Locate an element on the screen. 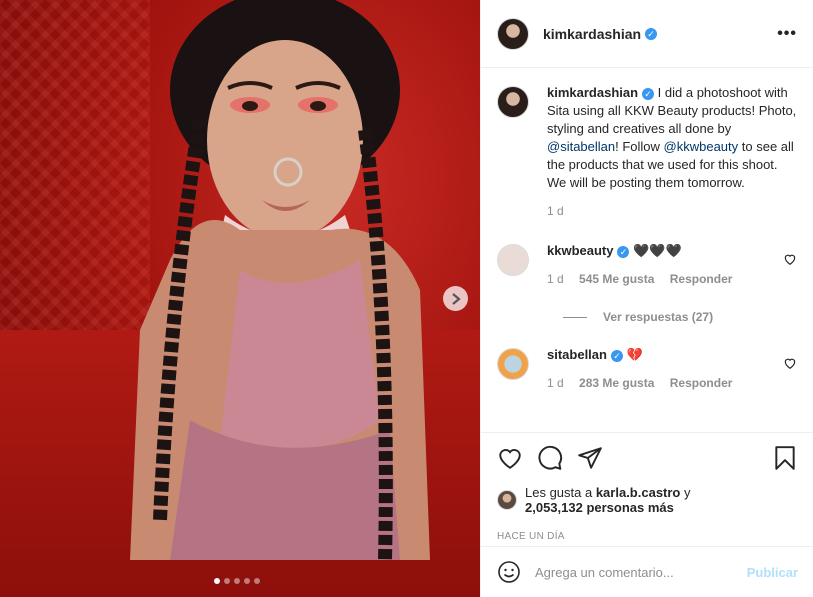 The width and height of the screenshot is (813, 597). comment-body: sitabellan ✓ 💔 1 d 283 Me gusta Responder is located at coordinates (661, 369).